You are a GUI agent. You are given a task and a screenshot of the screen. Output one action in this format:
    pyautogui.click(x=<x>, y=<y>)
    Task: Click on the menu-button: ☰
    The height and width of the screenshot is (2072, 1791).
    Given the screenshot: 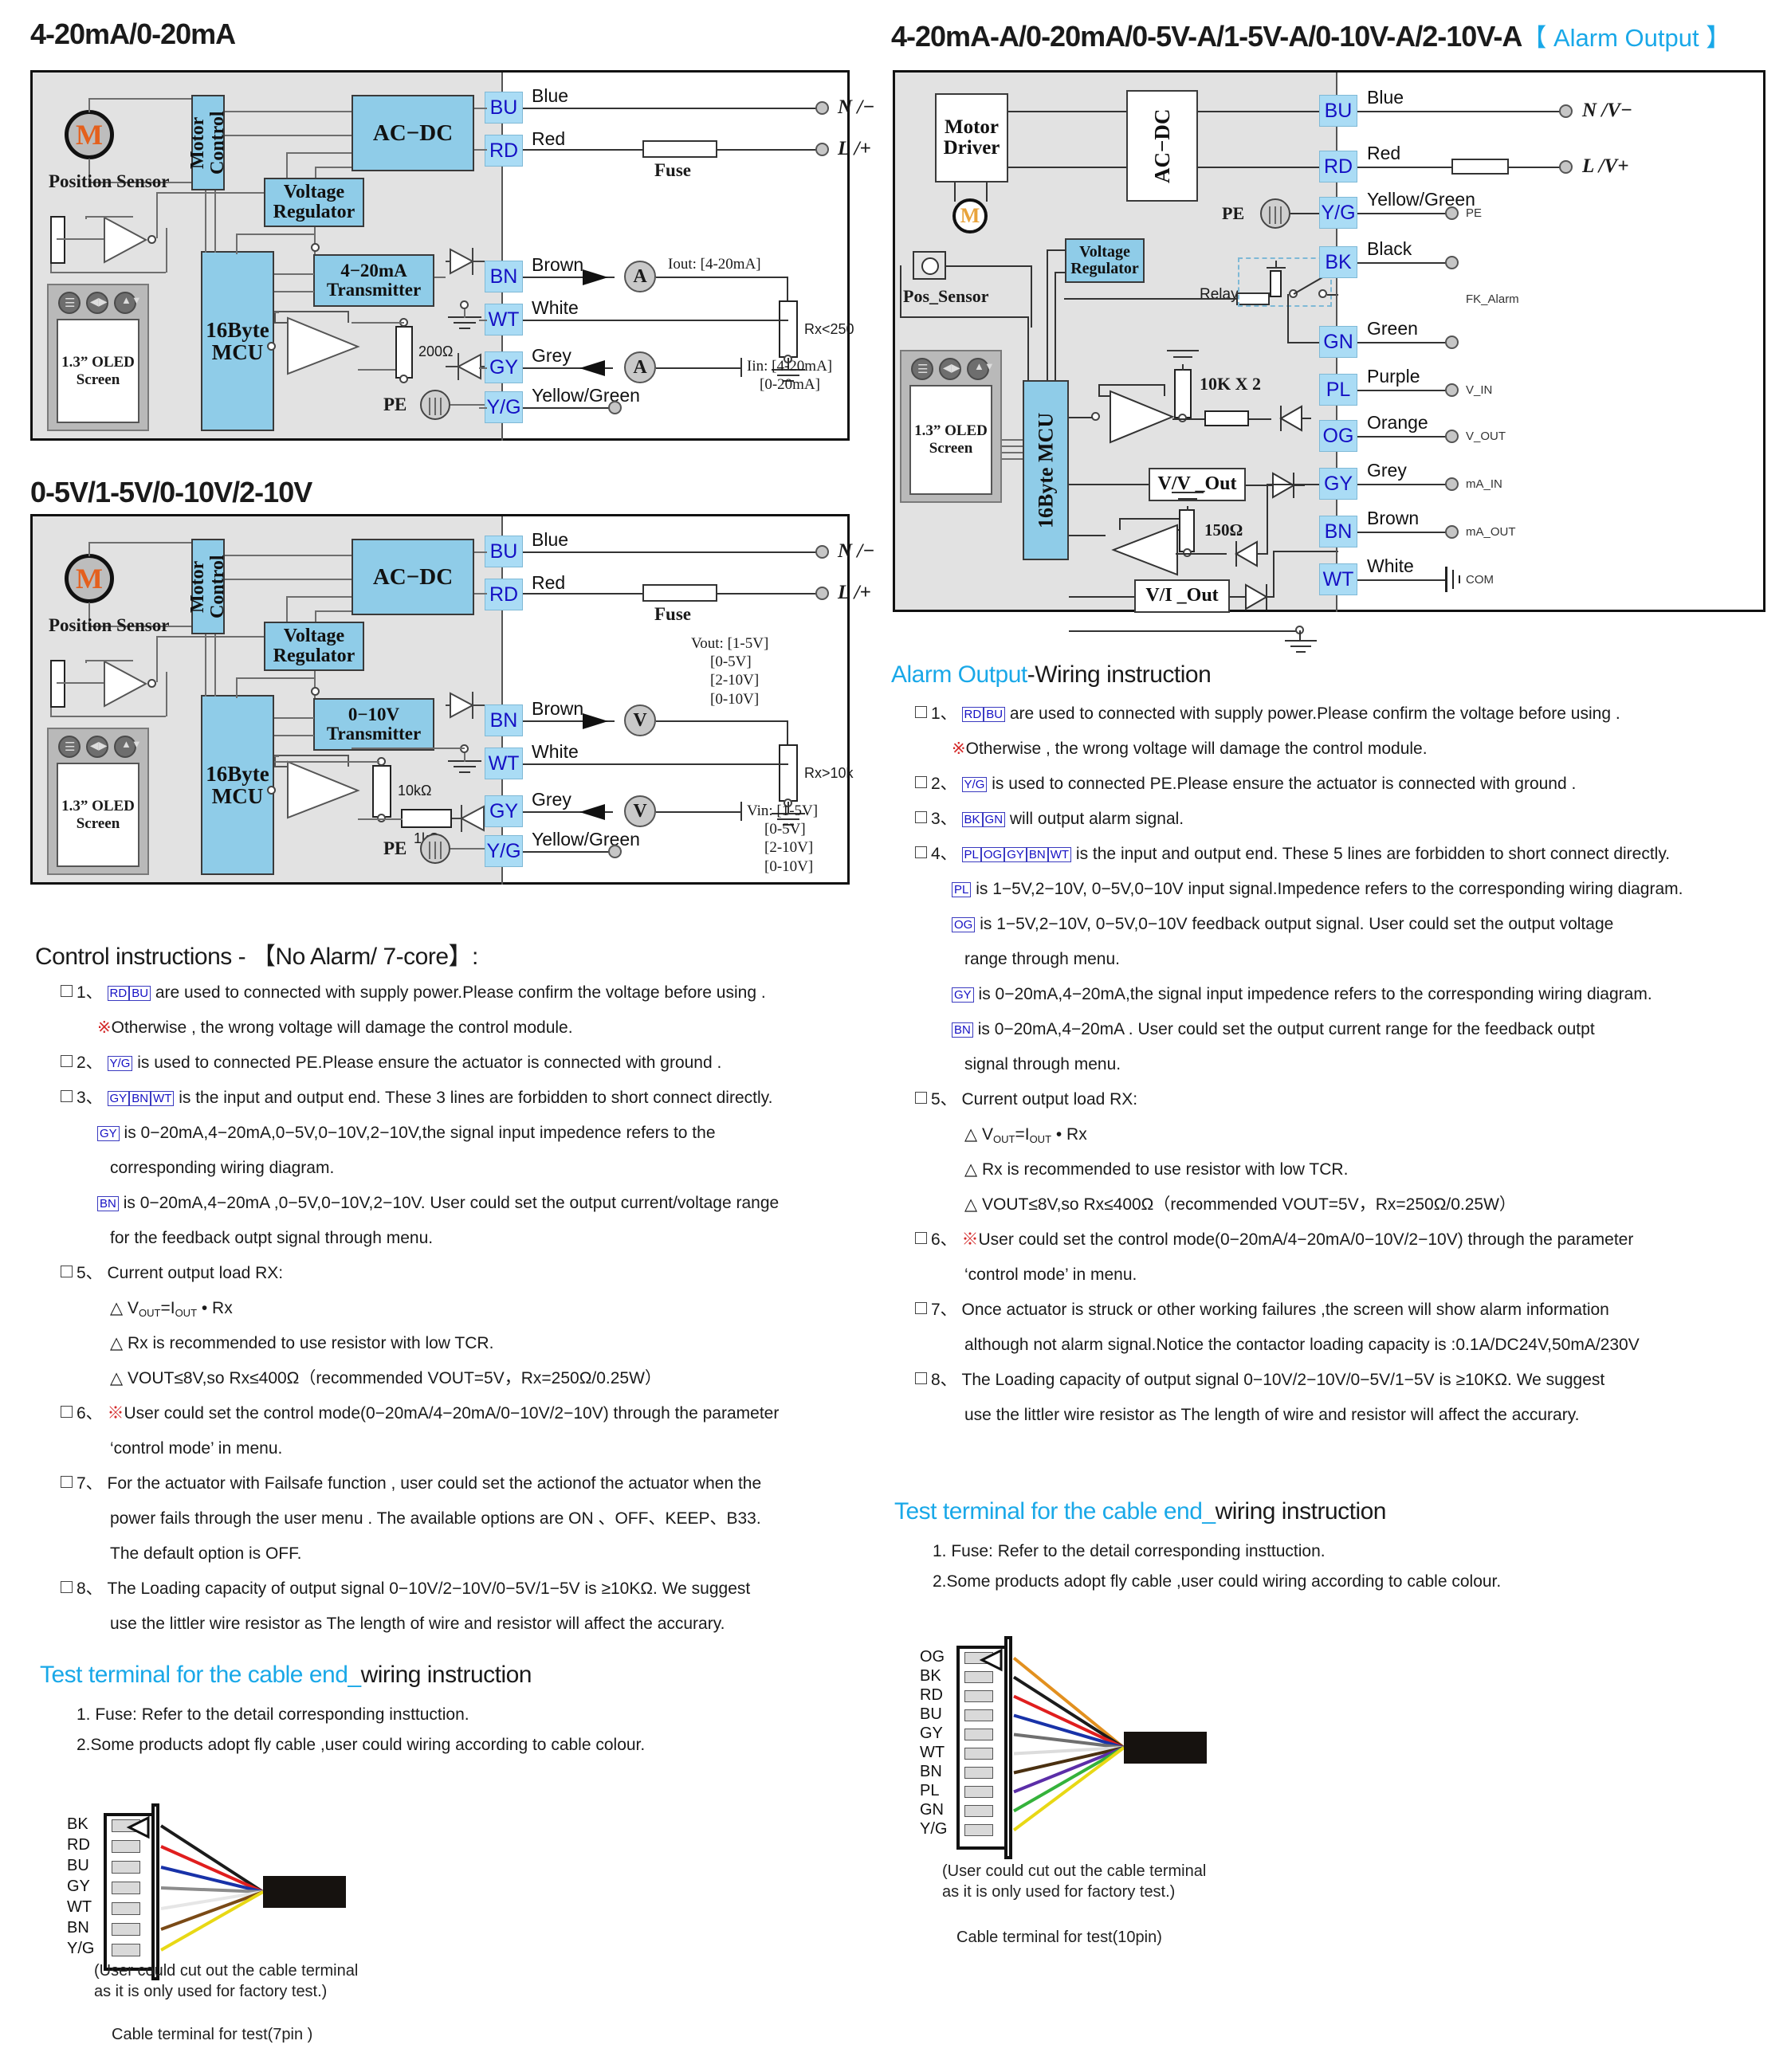 What is the action you would take?
    pyautogui.click(x=69, y=303)
    